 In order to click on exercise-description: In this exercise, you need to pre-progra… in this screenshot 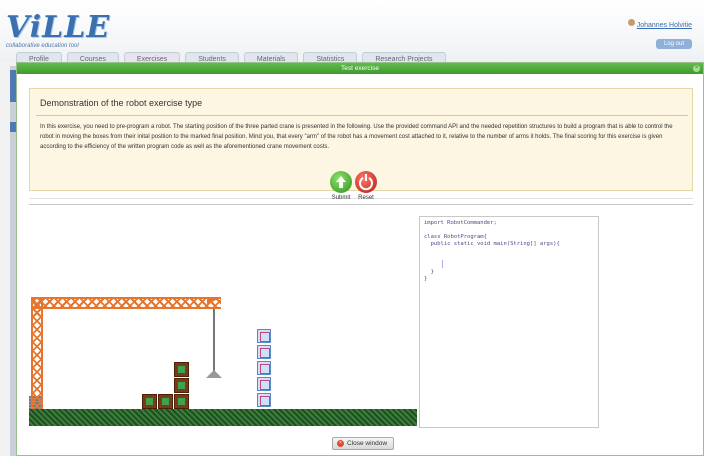, I will do `click(356, 137)`.